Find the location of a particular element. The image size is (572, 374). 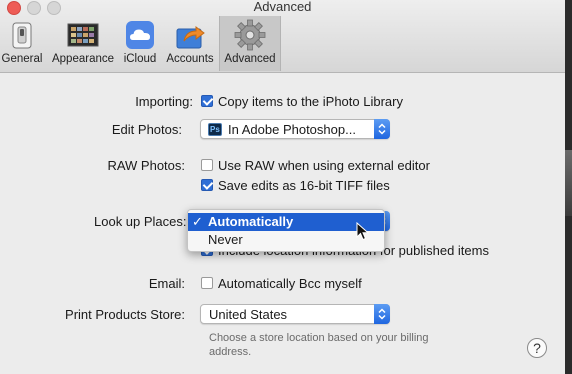

use-raw-checkbox is located at coordinates (207, 165).